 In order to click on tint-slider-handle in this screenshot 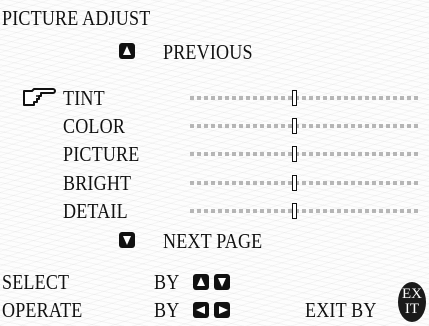, I will do `click(294, 98)`.